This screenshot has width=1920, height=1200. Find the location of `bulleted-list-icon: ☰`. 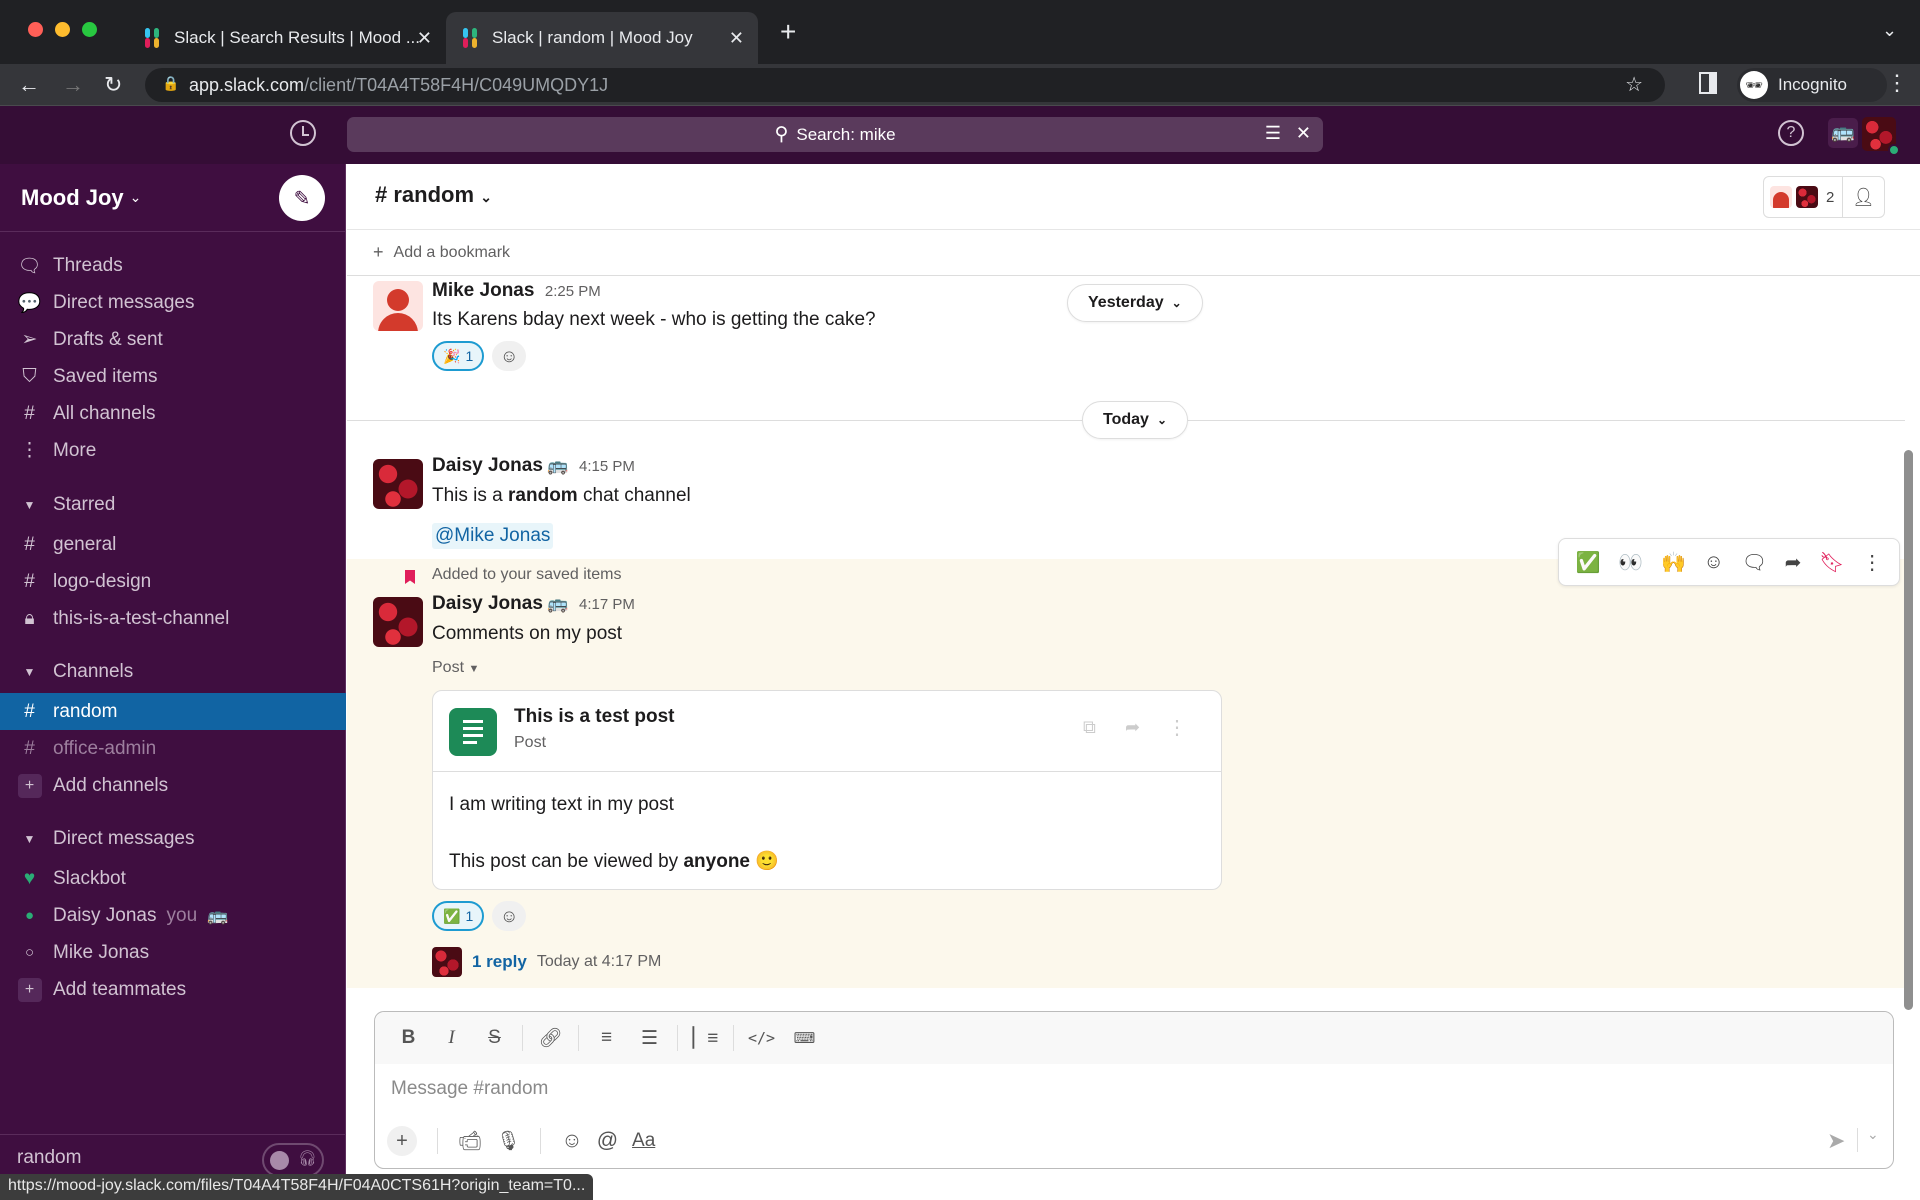

bulleted-list-icon: ☰ is located at coordinates (649, 1038).